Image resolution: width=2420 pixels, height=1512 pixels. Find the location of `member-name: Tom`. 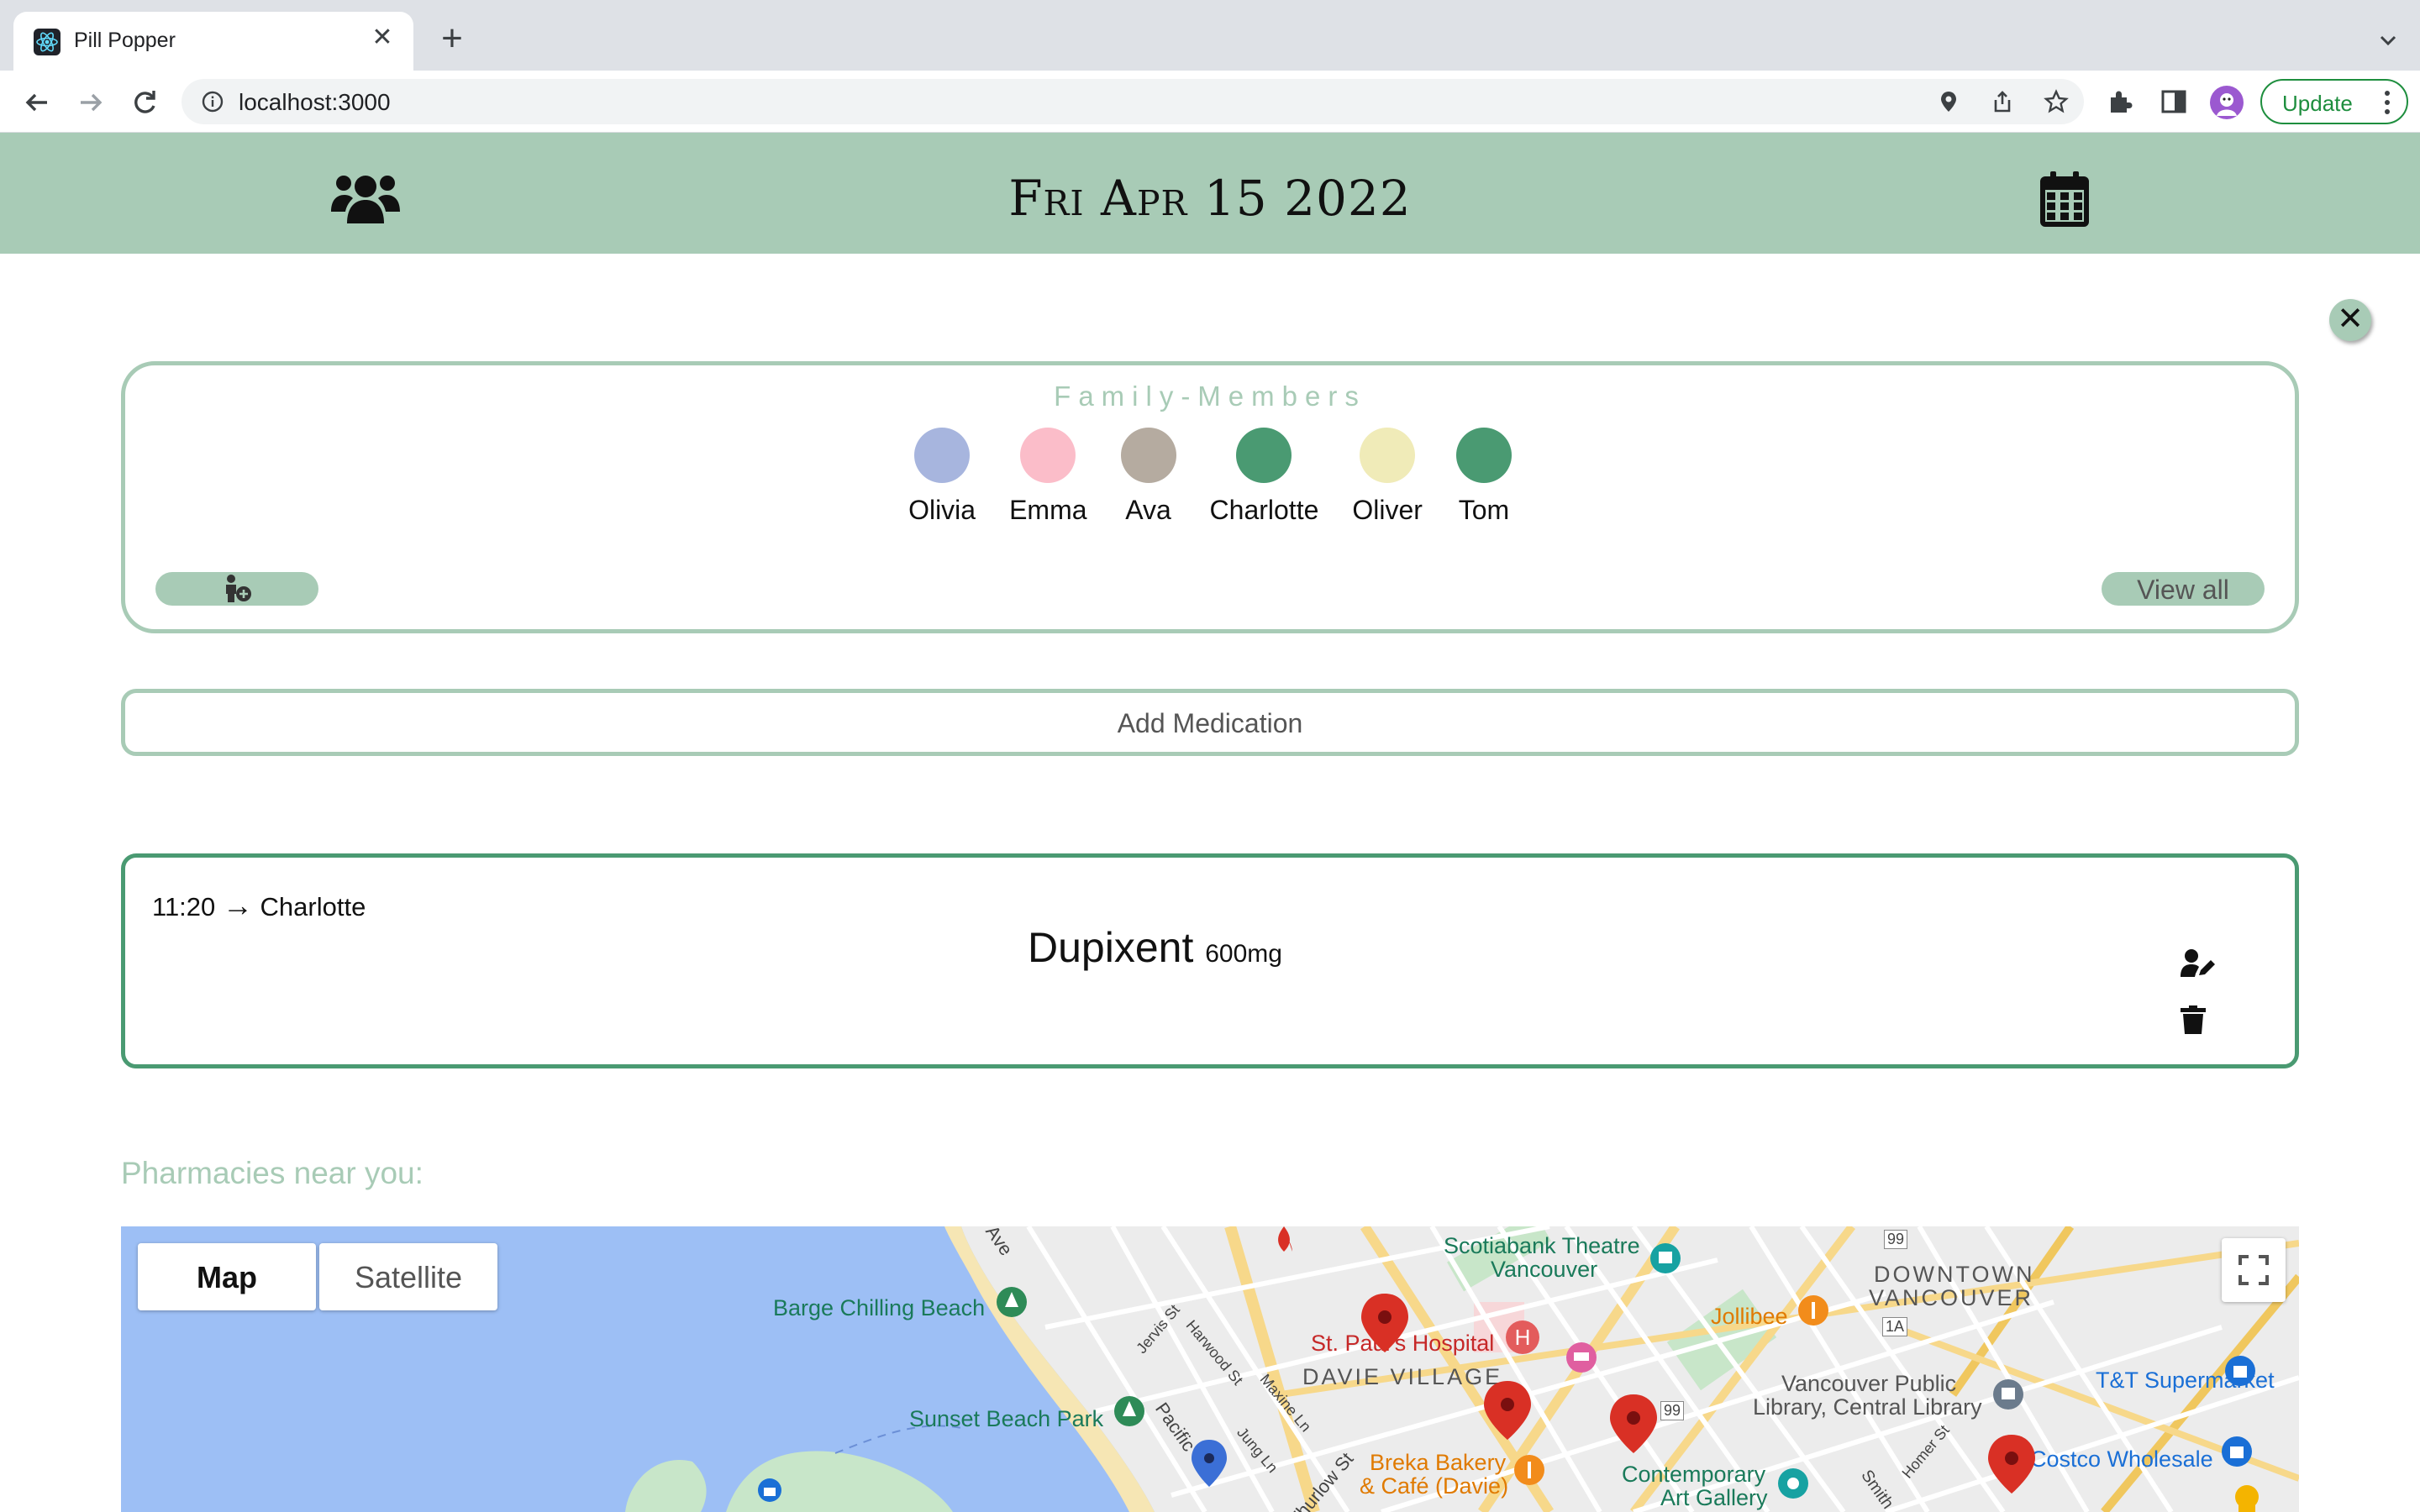

member-name: Tom is located at coordinates (1484, 510).